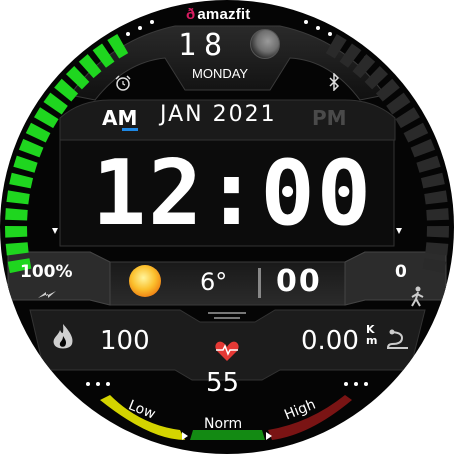 The width and height of the screenshot is (454, 454). What do you see at coordinates (130, 129) in the screenshot?
I see `am-underline` at bounding box center [130, 129].